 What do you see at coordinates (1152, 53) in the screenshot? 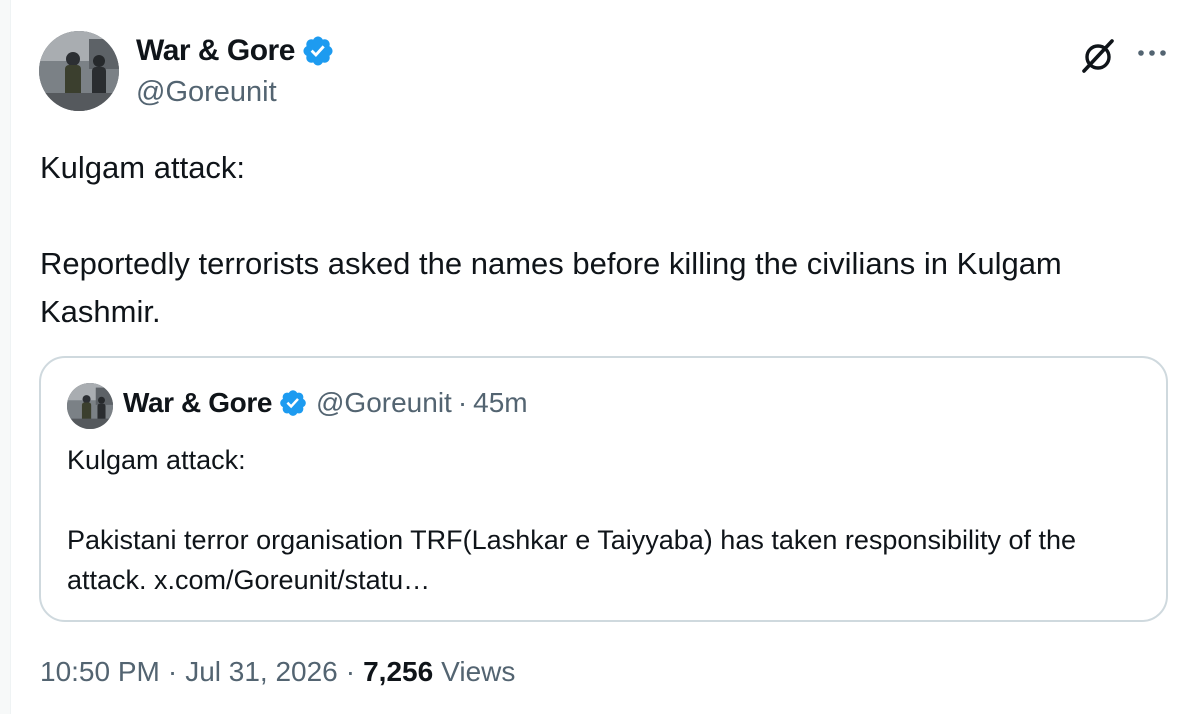
I see `more-options-icon` at bounding box center [1152, 53].